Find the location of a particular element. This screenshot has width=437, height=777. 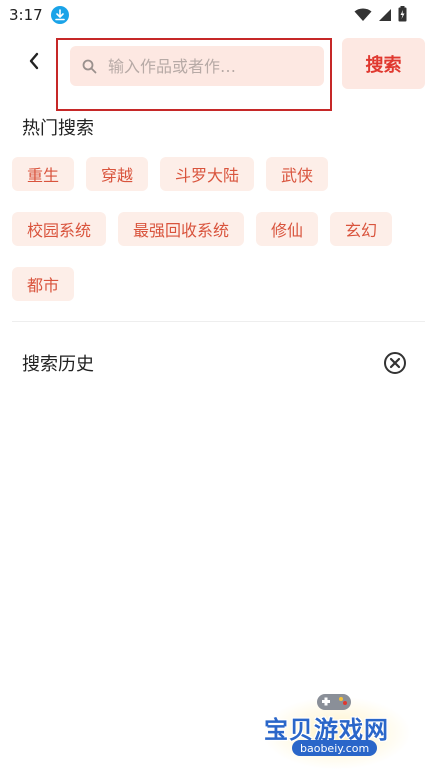

hot-tag: 最强回收系统 is located at coordinates (181, 229).